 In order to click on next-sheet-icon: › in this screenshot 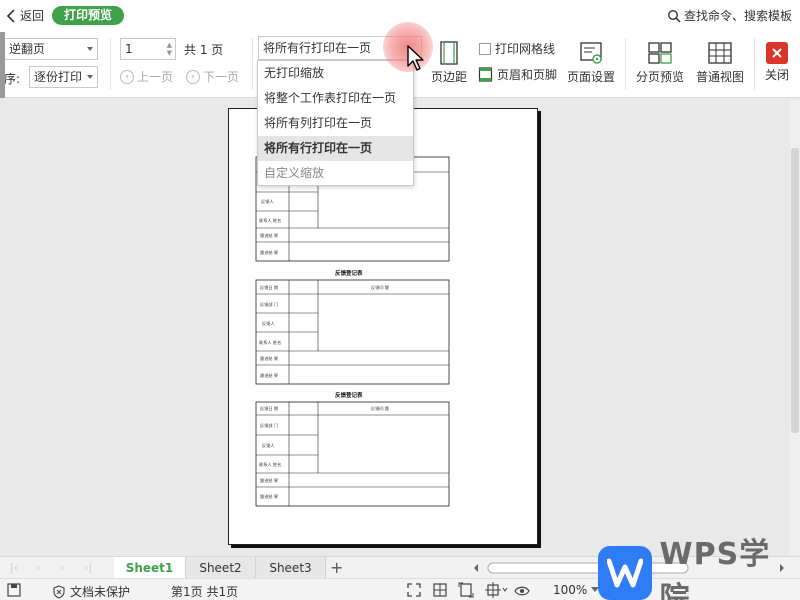, I will do `click(62, 567)`.